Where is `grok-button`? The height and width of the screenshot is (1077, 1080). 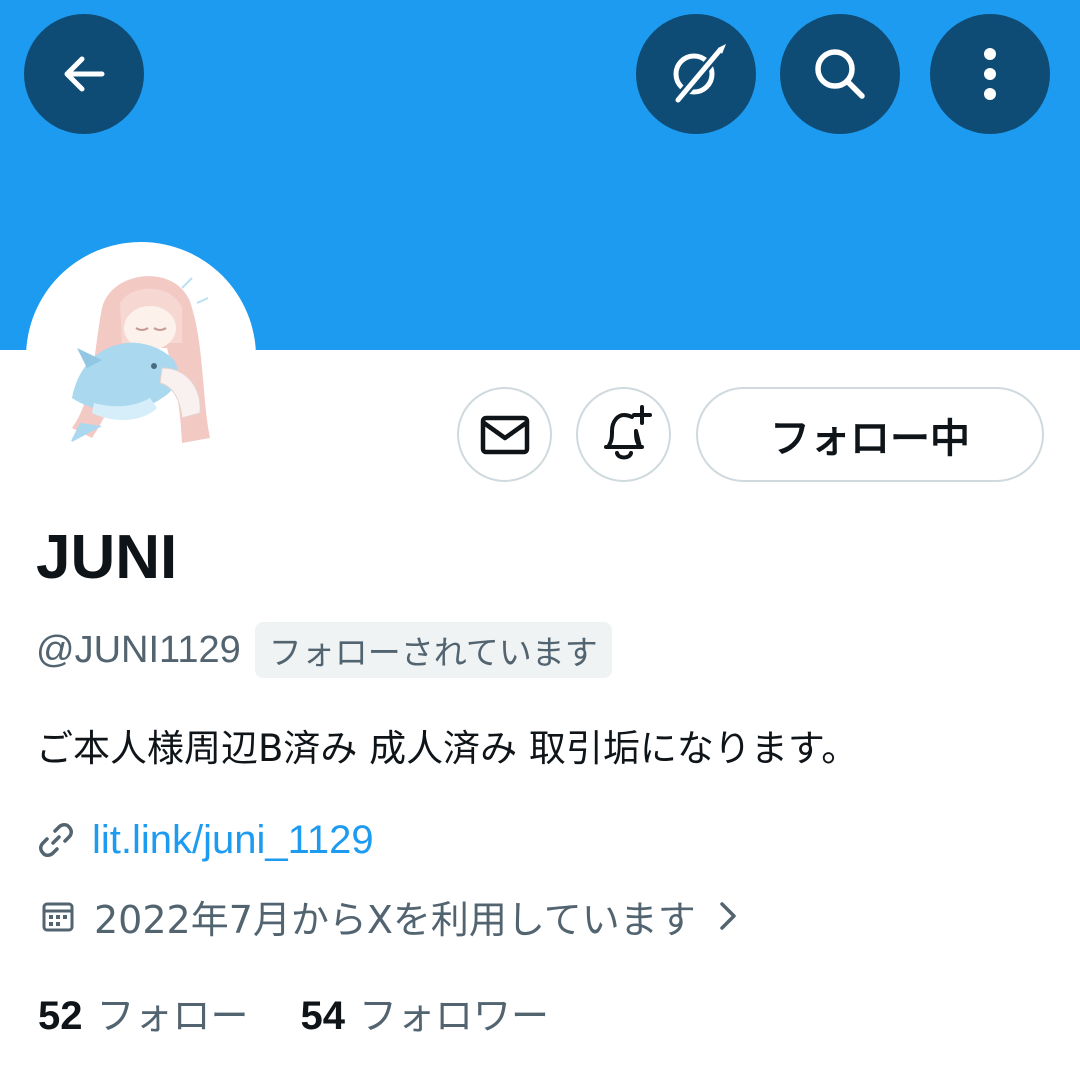
grok-button is located at coordinates (696, 74).